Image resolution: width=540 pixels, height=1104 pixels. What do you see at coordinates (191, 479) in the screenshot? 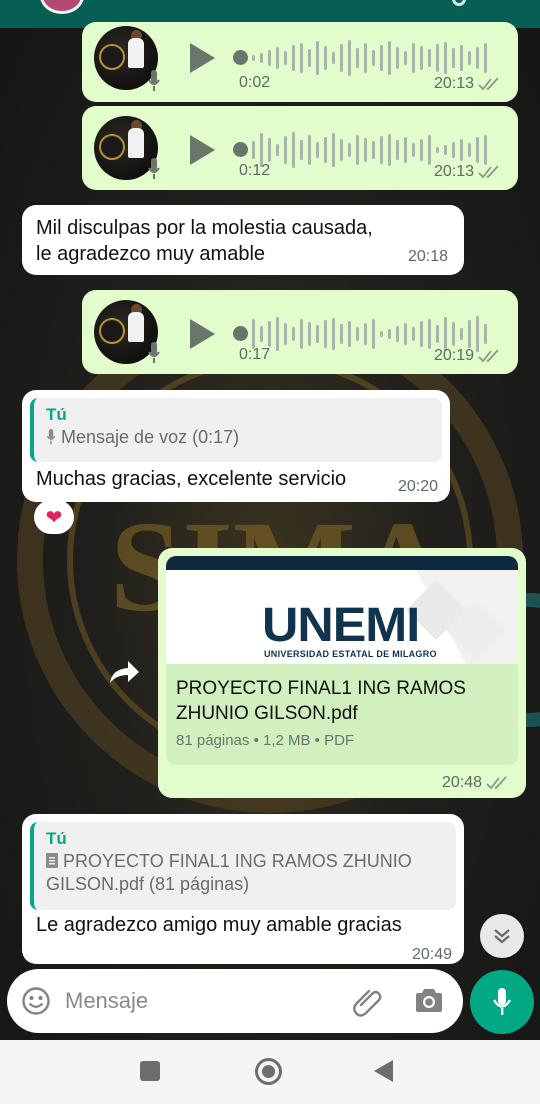
I see `message-text: Muchas gracias, excelente servicio` at bounding box center [191, 479].